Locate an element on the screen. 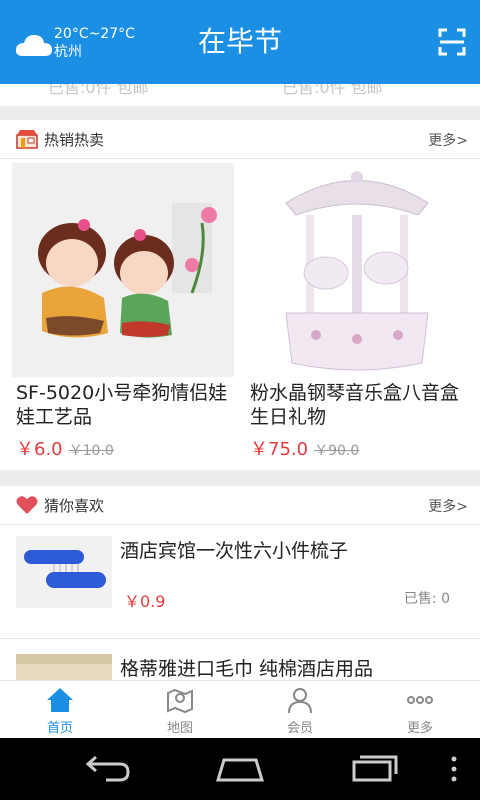 This screenshot has width=480, height=800. hot-sales-header: 热销热卖 更多> is located at coordinates (240, 139).